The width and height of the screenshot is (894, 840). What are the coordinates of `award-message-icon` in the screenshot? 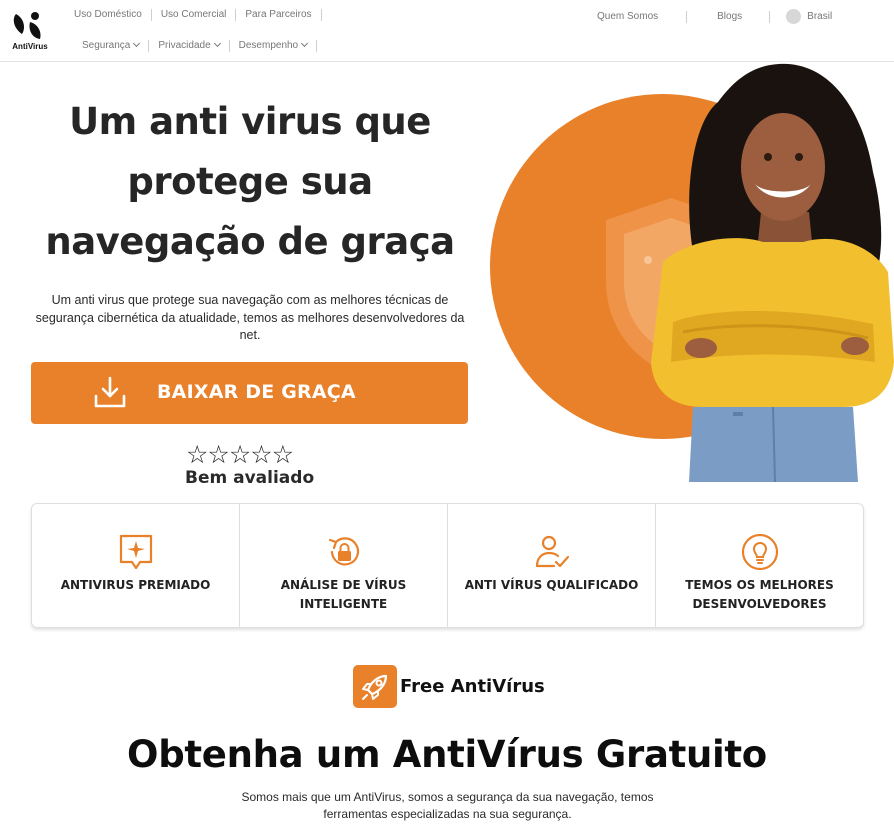 It's located at (135, 552).